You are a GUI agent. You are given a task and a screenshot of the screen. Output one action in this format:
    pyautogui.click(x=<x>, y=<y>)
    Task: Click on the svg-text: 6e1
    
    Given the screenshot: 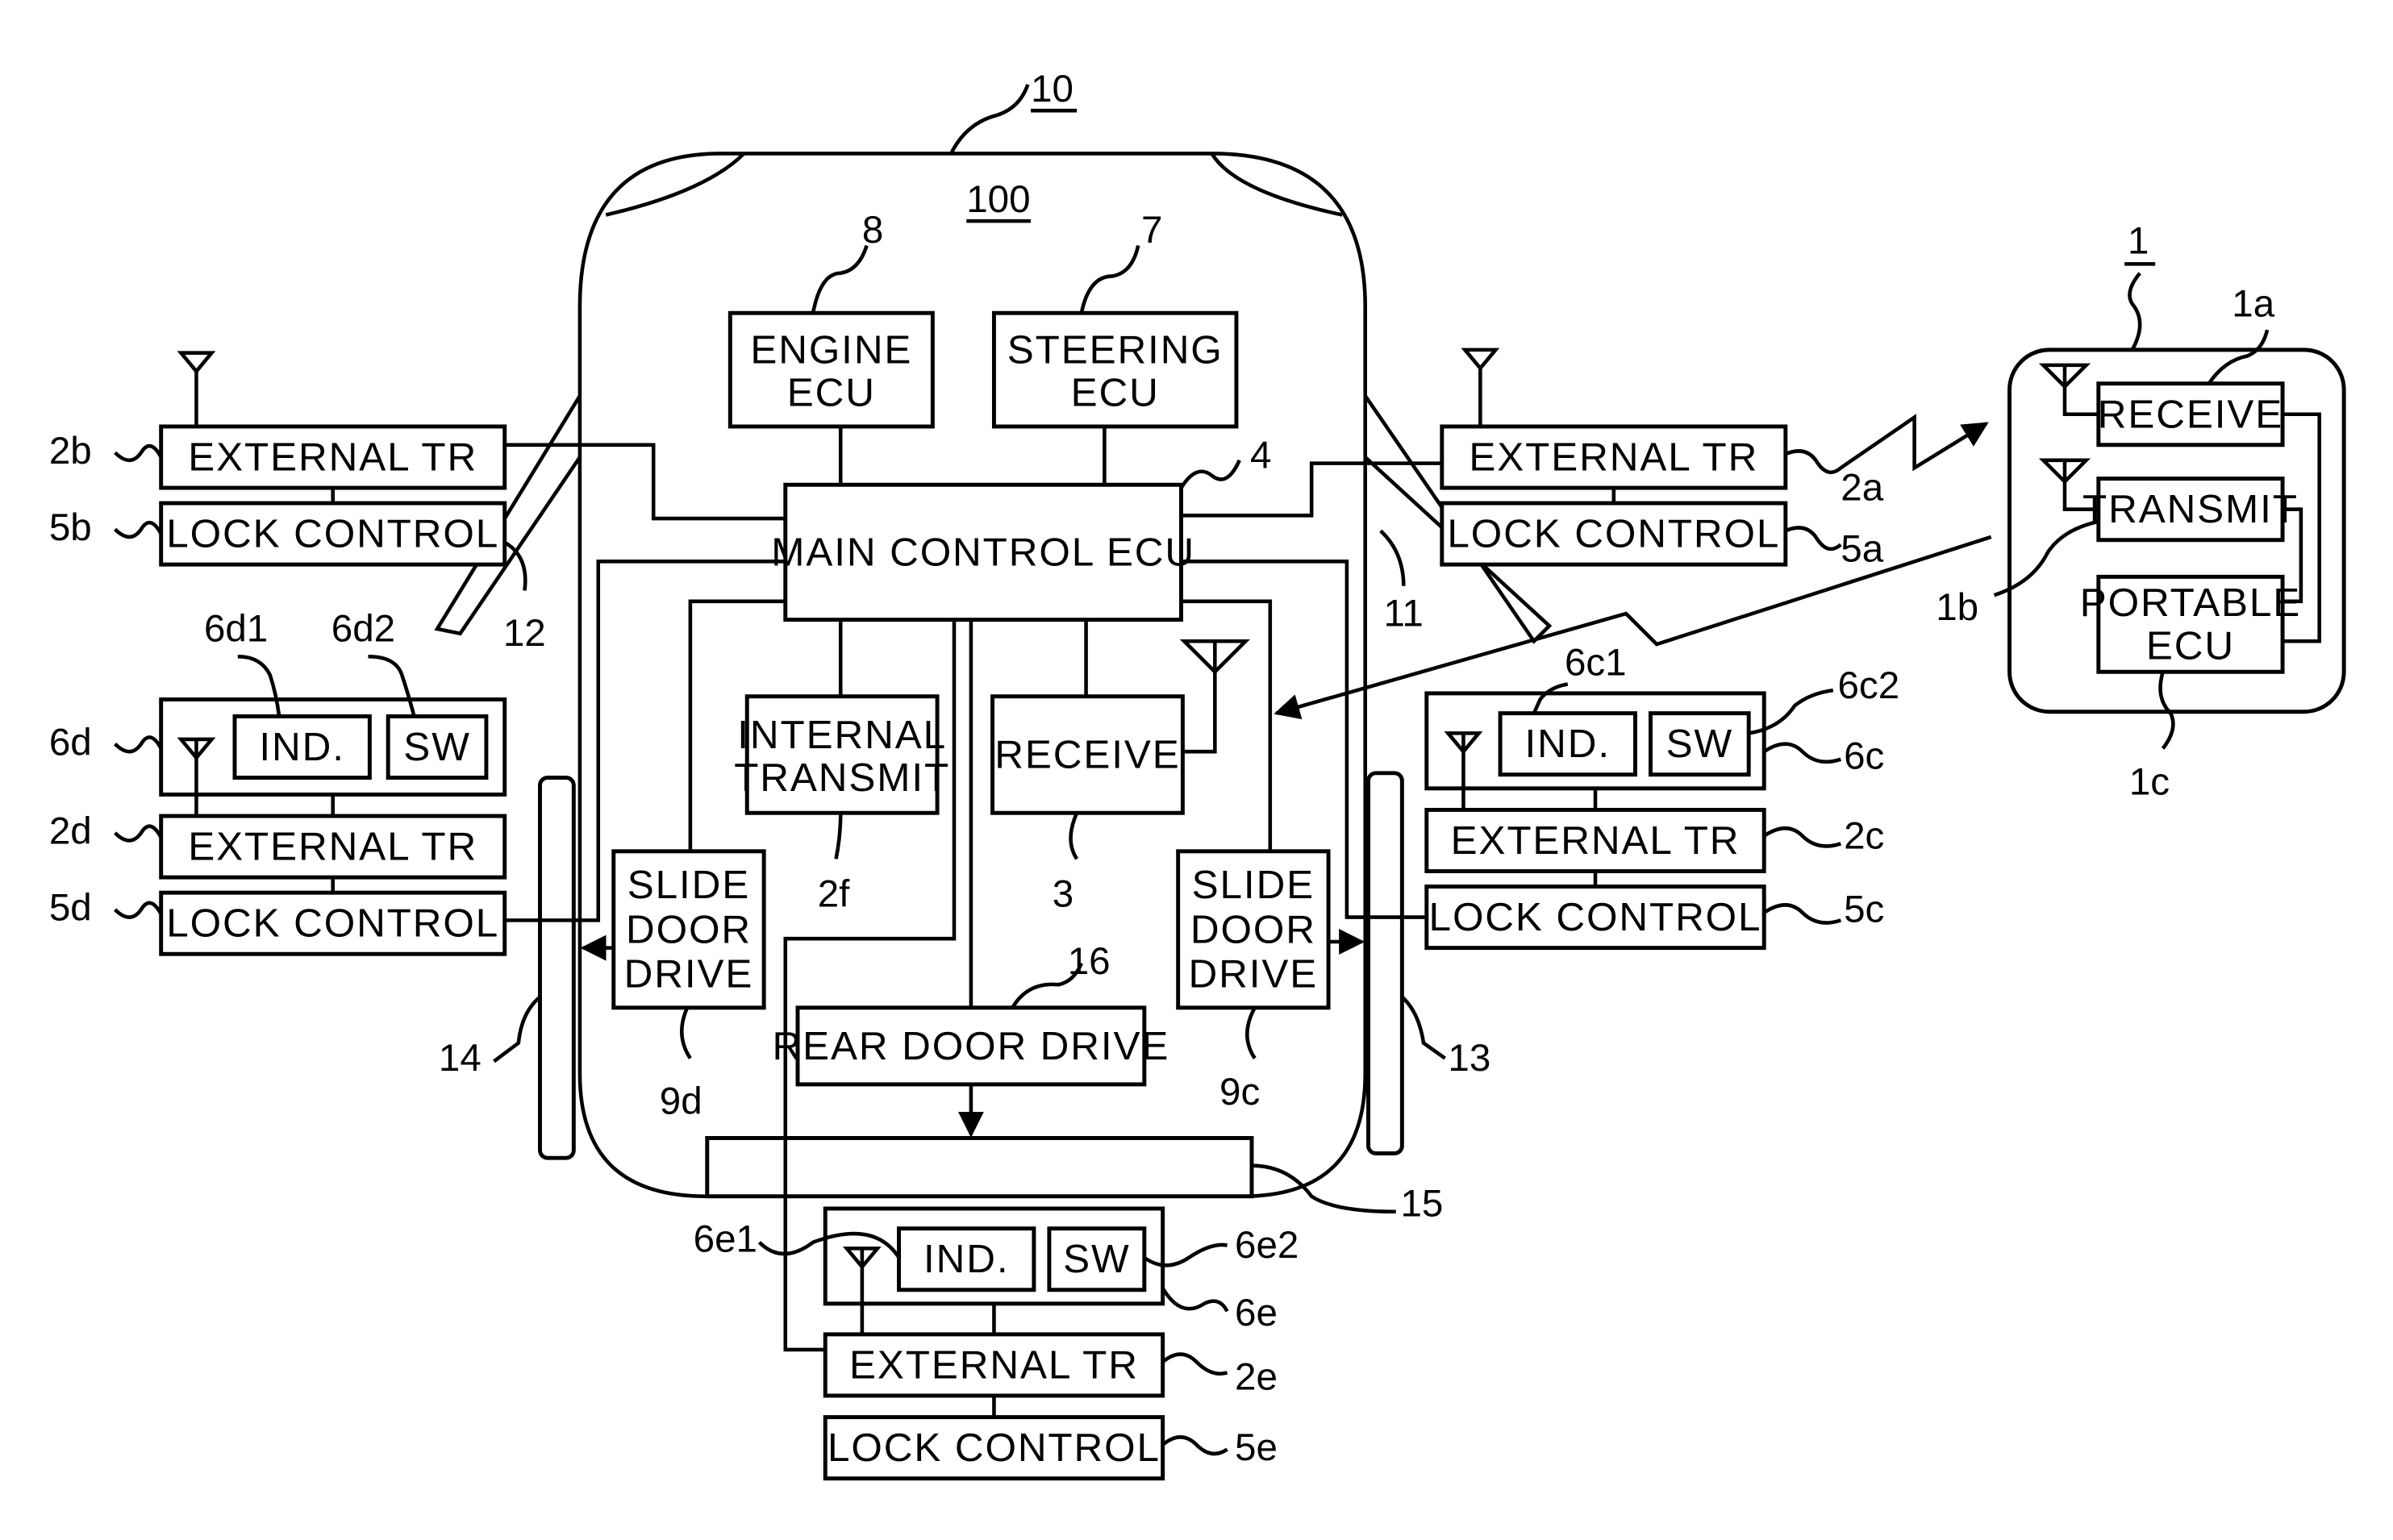 What is the action you would take?
    pyautogui.click(x=726, y=1238)
    